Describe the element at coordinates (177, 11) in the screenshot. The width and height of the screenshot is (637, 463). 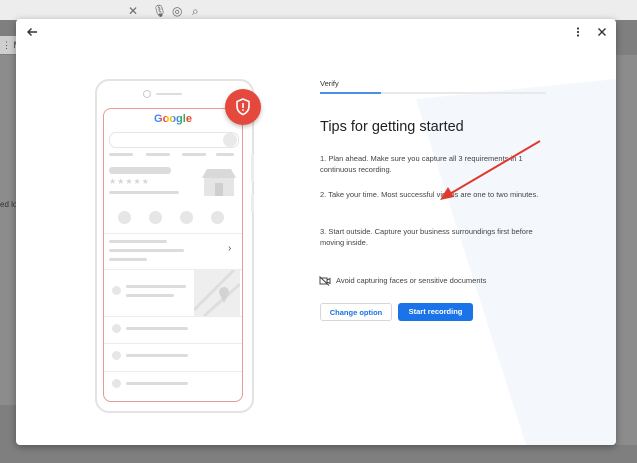
I see `lens-icon: ◎` at that location.